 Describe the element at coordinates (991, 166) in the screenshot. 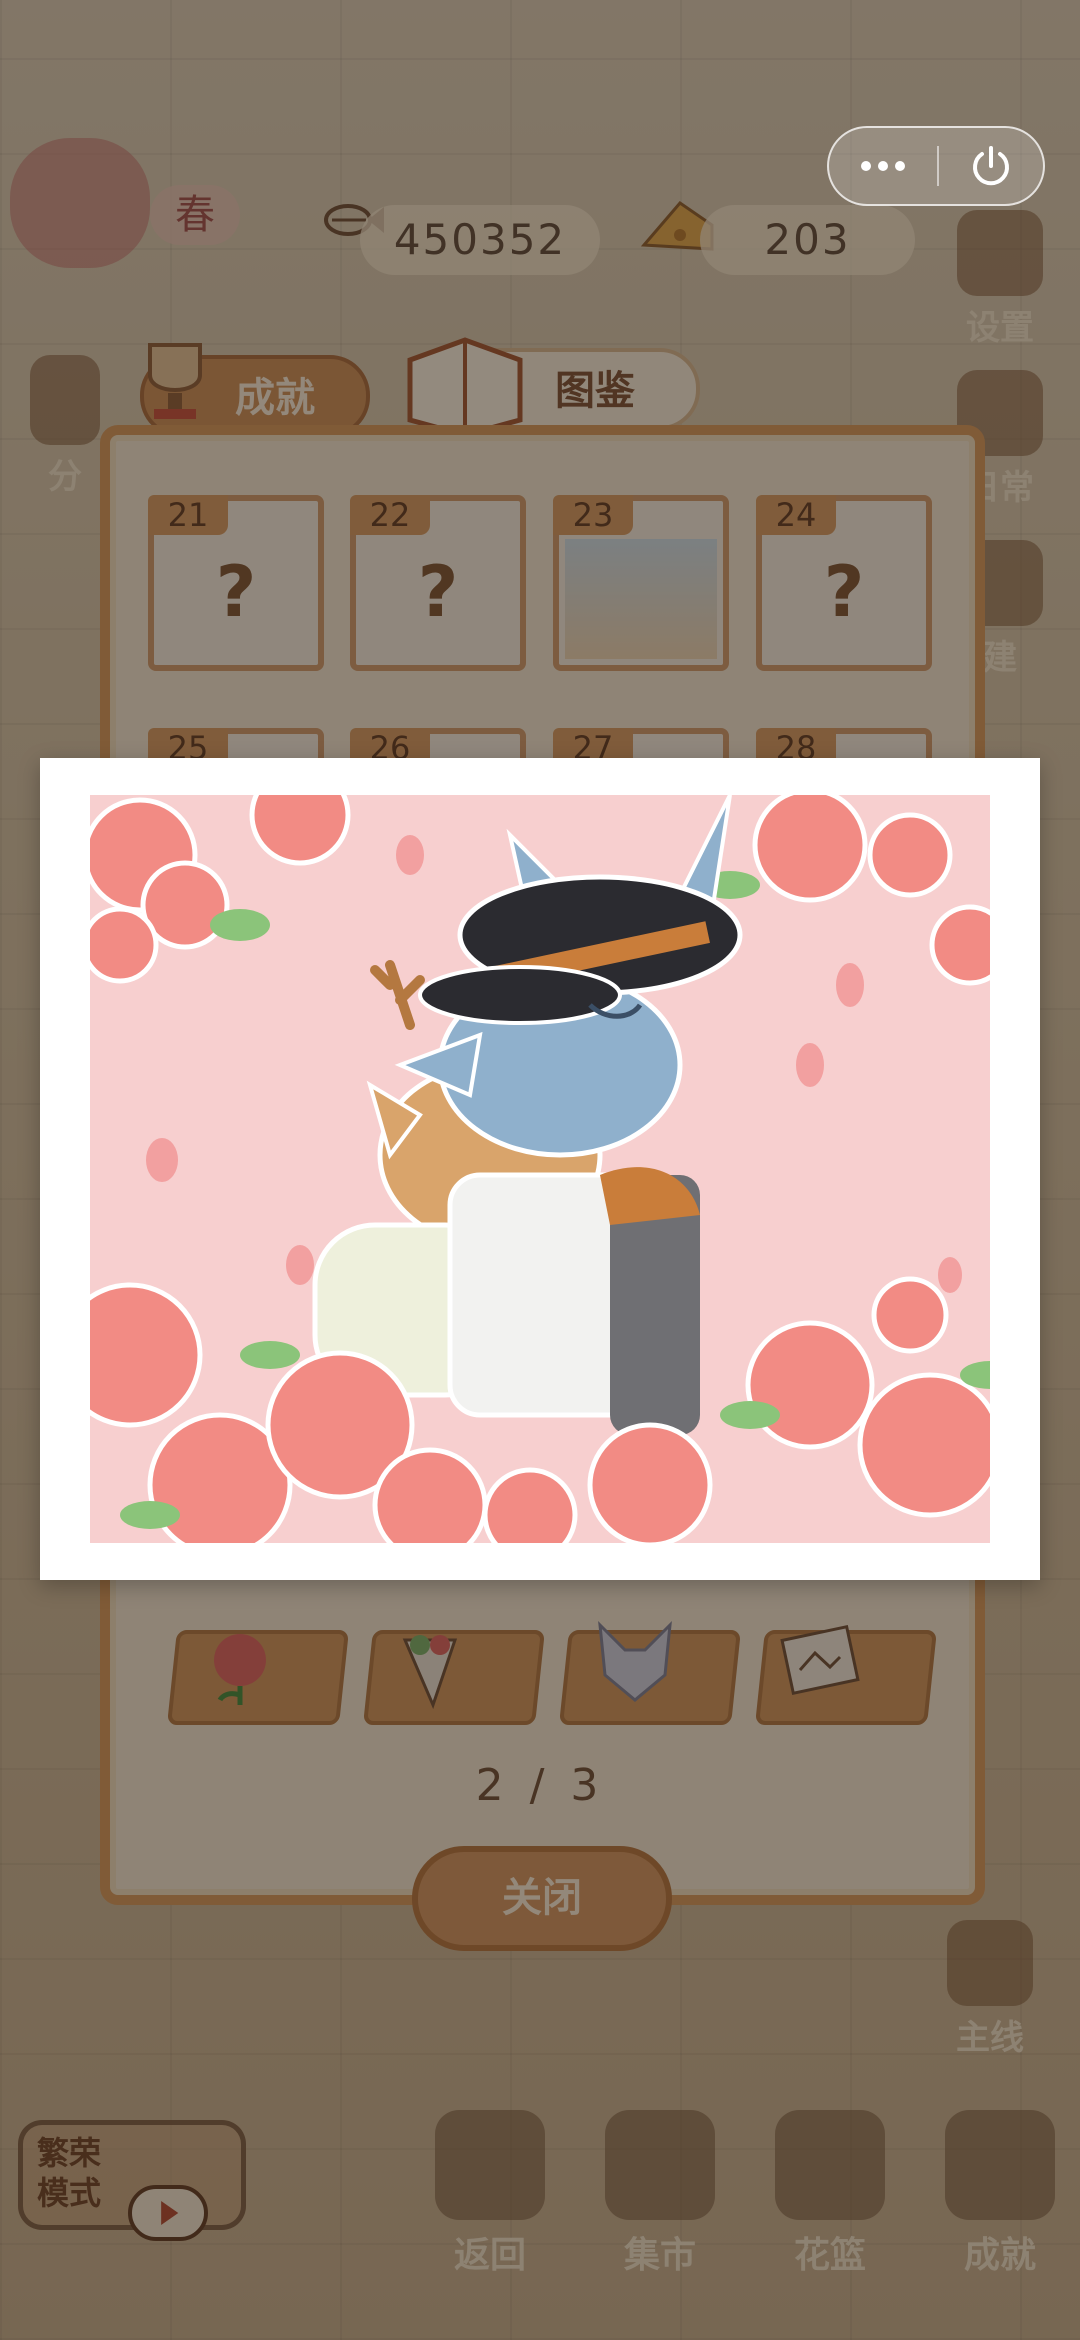

I see `power-icon` at that location.